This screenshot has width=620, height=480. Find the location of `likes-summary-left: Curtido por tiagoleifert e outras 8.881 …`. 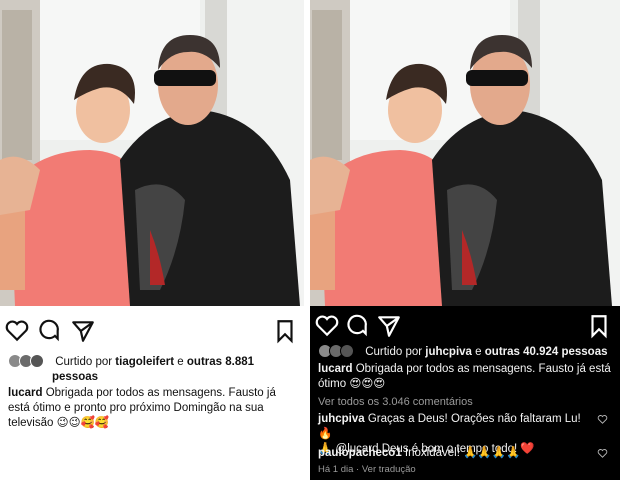

likes-summary-left: Curtido por tiagoleifert e outras 8.881 … is located at coordinates (131, 369).